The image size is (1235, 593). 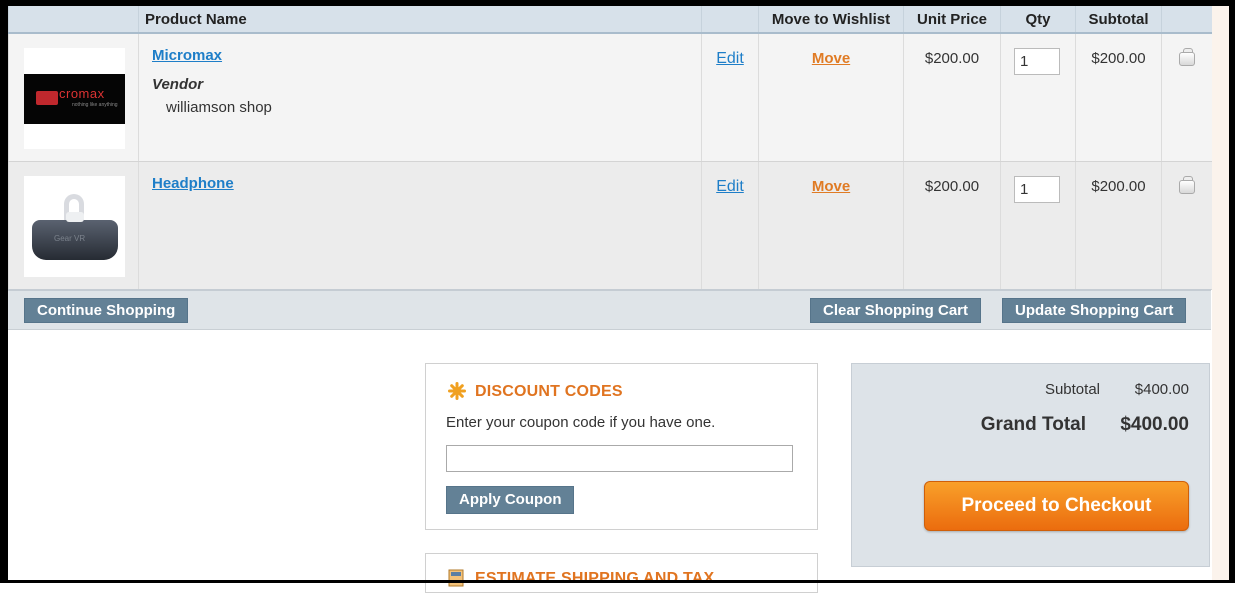 What do you see at coordinates (70, 238) in the screenshot?
I see `vr-headset-label: Gear VR` at bounding box center [70, 238].